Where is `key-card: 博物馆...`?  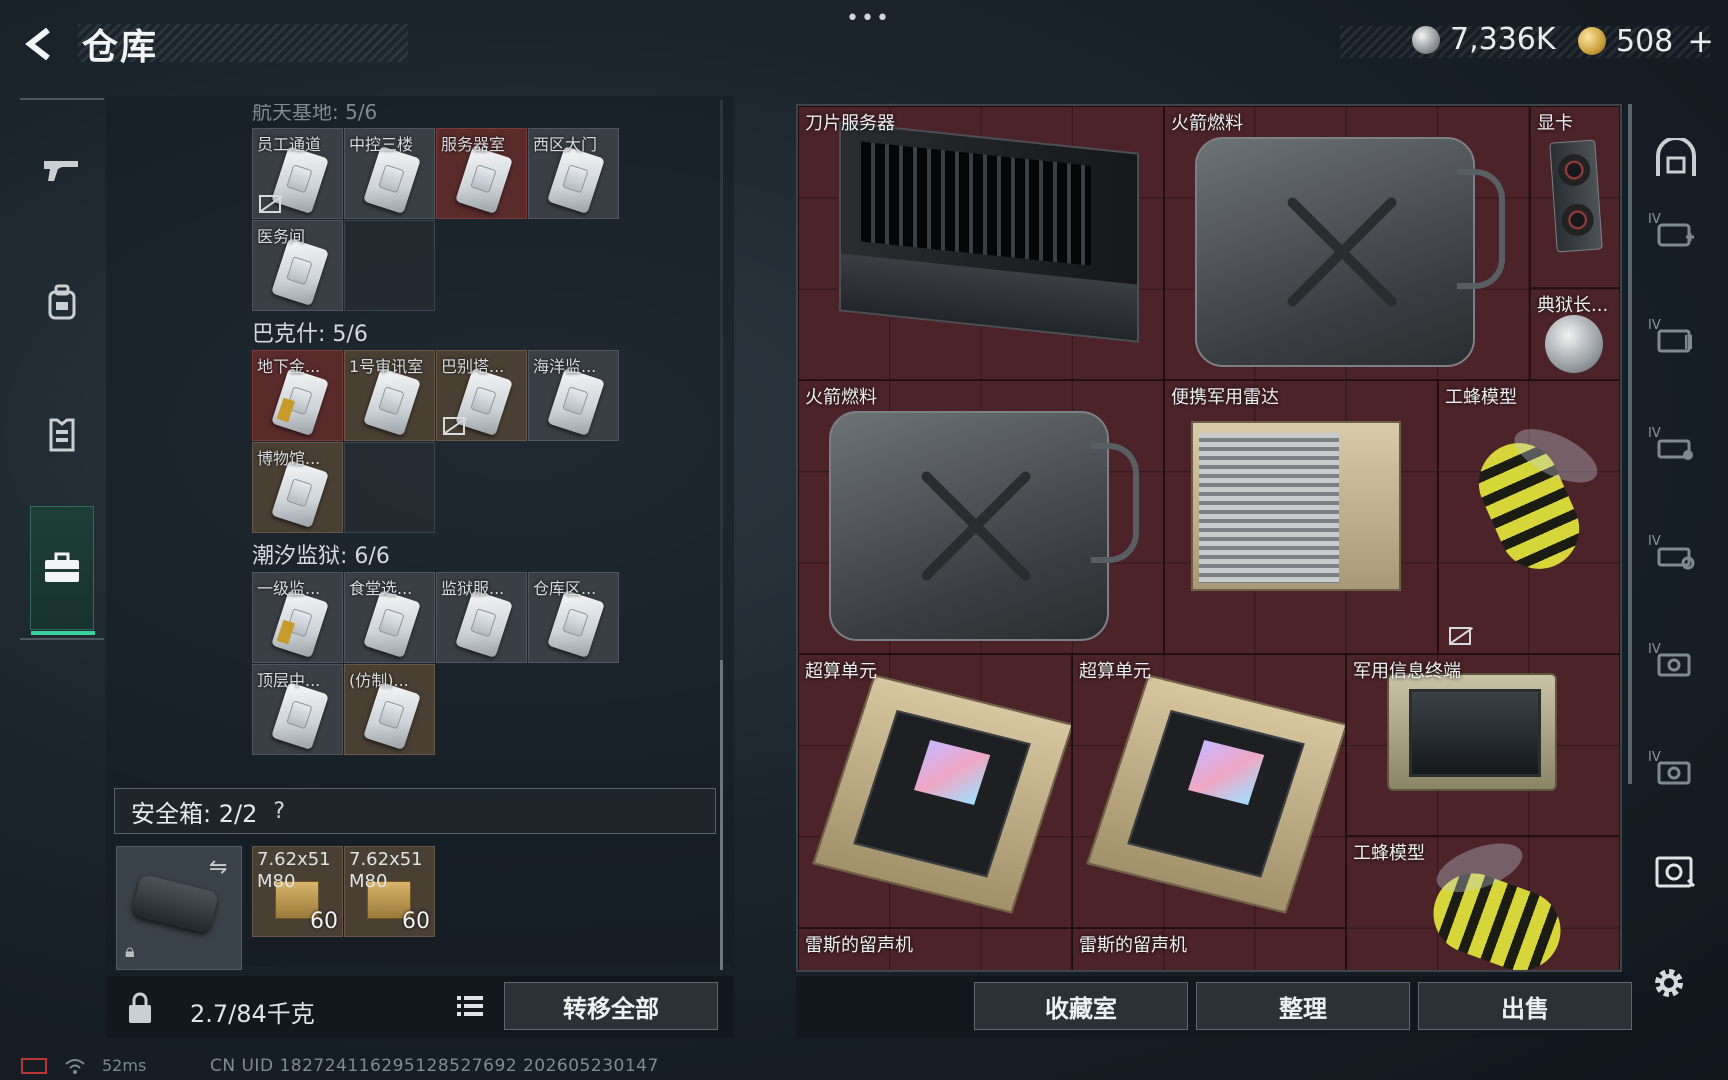
key-card: 博物馆... is located at coordinates (297, 487).